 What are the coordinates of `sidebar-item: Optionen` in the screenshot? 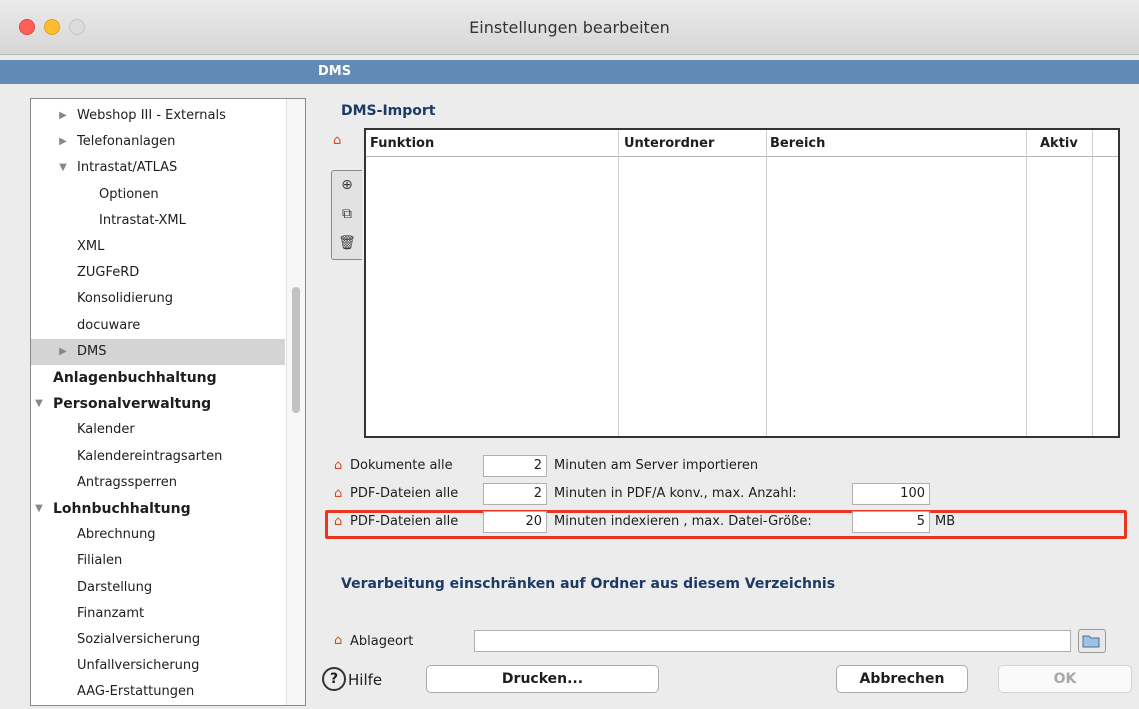 It's located at (158, 195).